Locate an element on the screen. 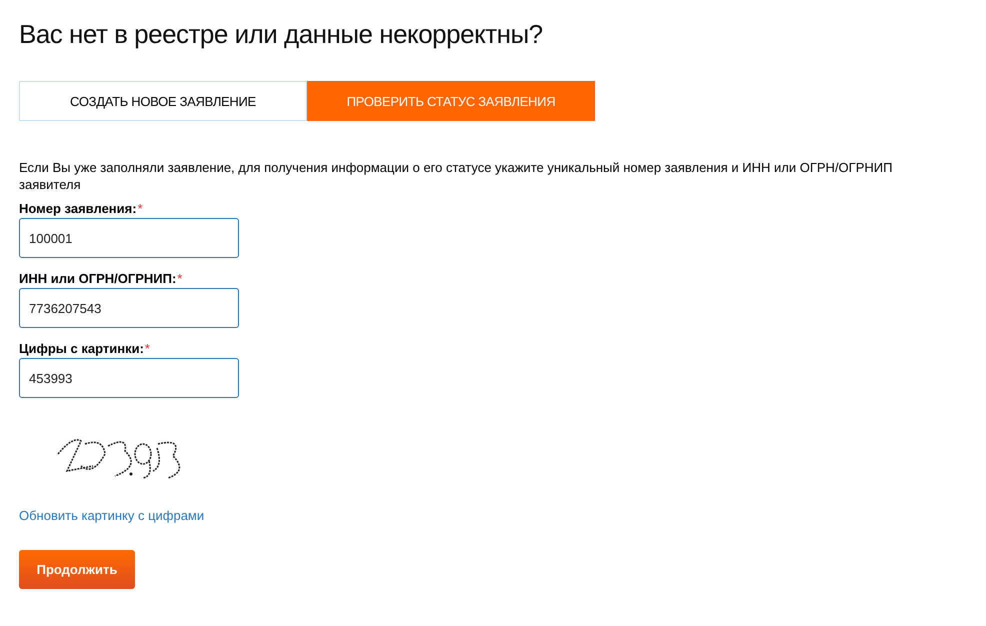 This screenshot has height=626, width=986. refresh-captcha-link: Обновить картинку с цифрами is located at coordinates (111, 515).